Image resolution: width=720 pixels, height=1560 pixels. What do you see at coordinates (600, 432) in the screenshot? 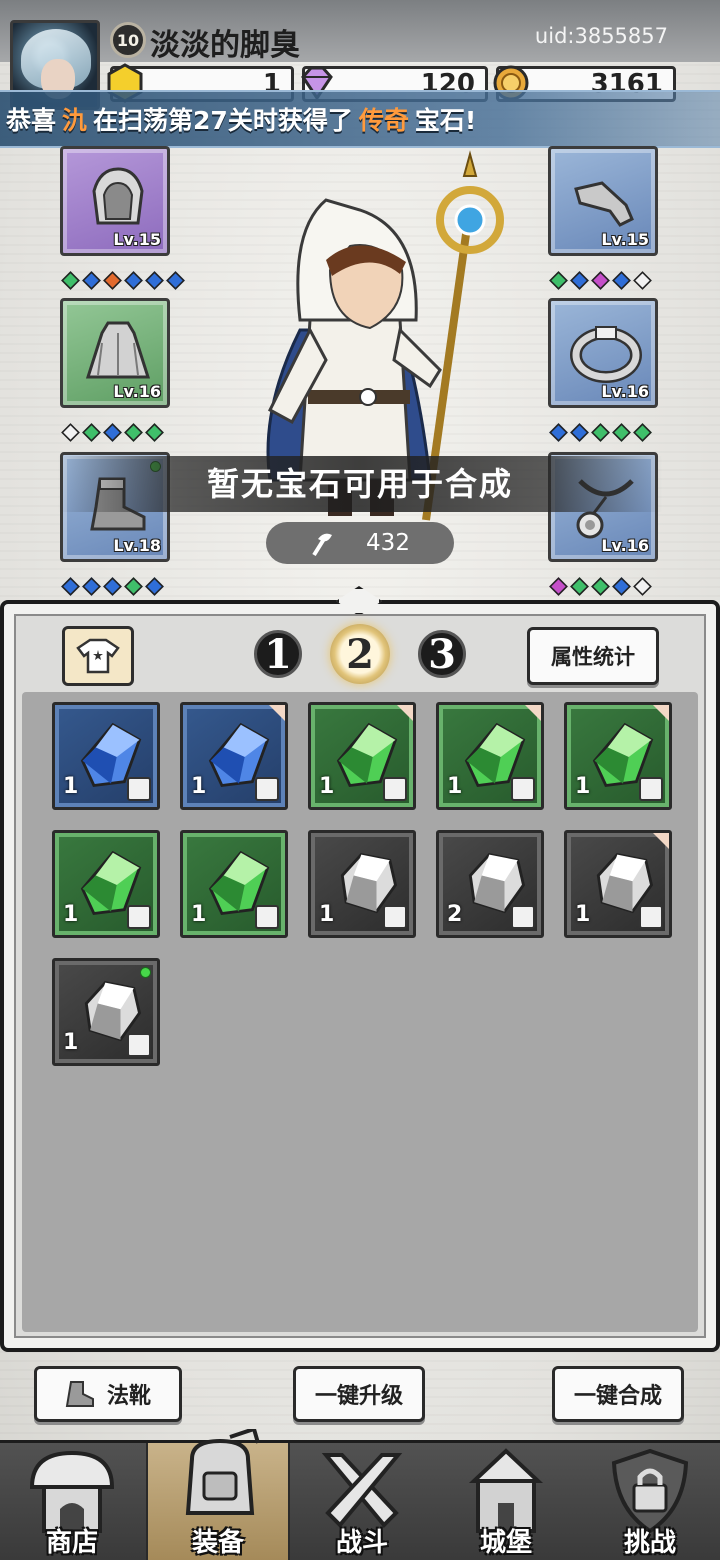
I see `ring-gem-sockets` at bounding box center [600, 432].